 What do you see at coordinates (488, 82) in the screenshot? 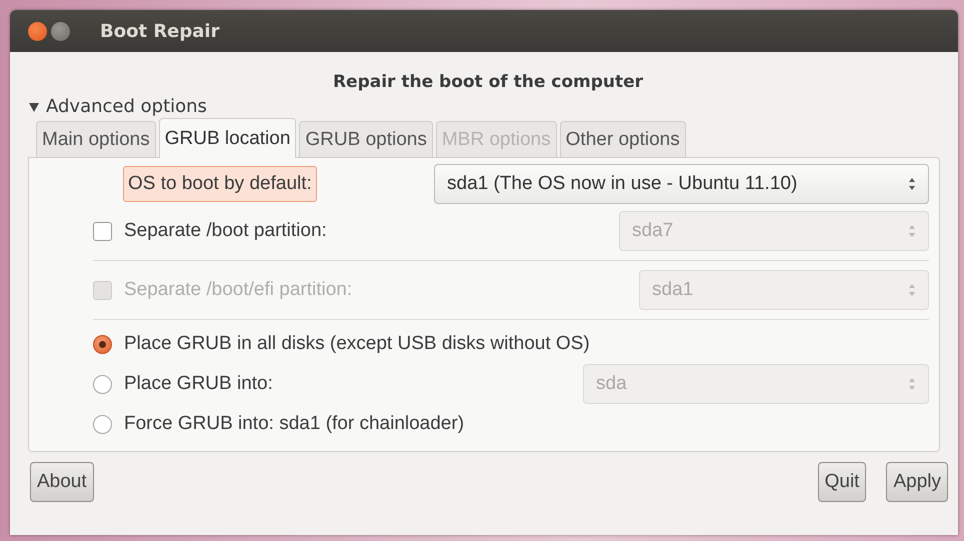
I see `dialog-heading: Repair the boot of the computer` at bounding box center [488, 82].